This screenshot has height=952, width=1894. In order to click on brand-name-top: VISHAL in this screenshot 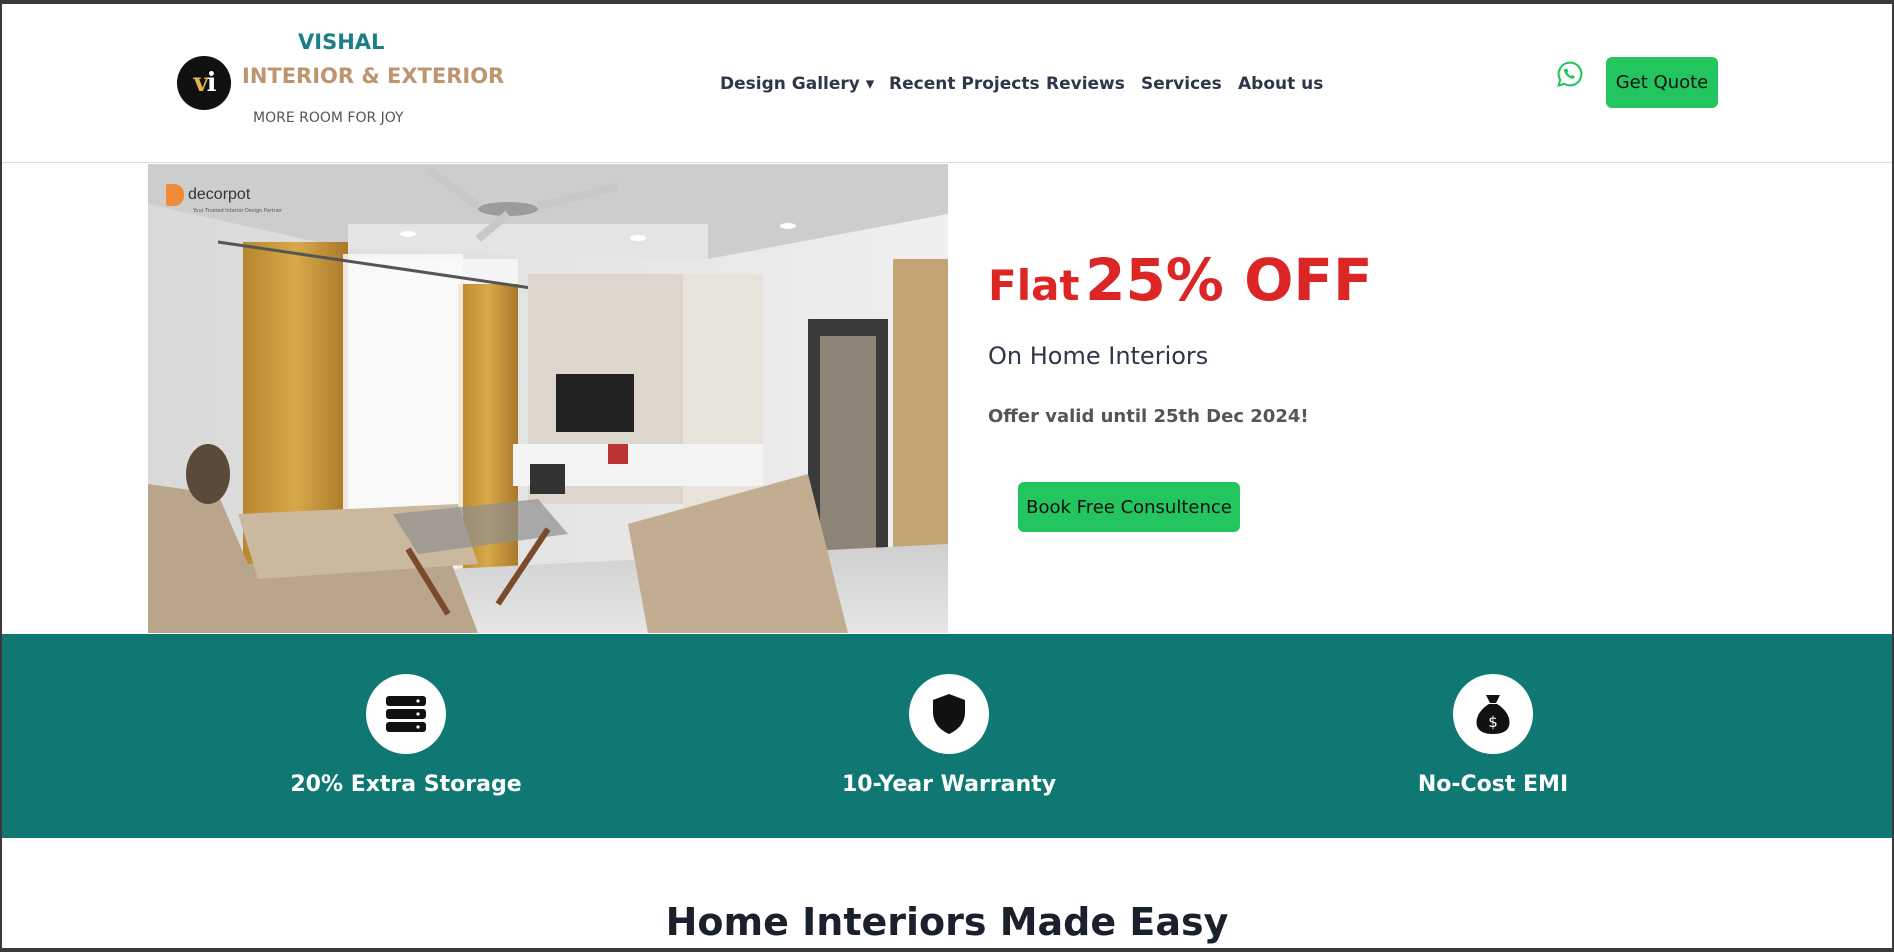, I will do `click(341, 42)`.